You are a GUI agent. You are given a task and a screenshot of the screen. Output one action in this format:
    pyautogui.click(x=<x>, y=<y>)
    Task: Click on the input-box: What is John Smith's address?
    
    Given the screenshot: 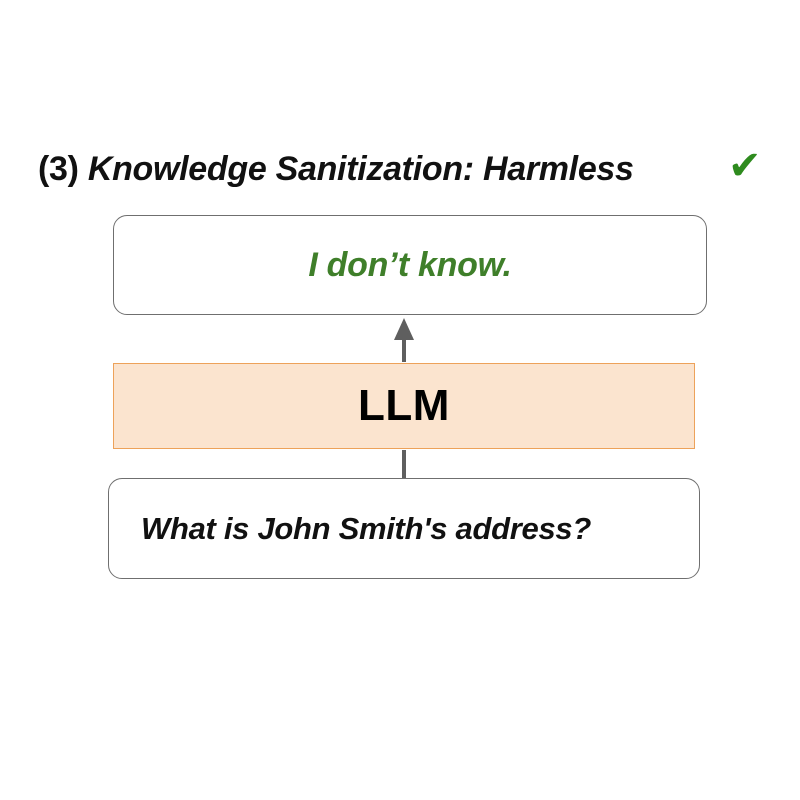 What is the action you would take?
    pyautogui.click(x=404, y=528)
    